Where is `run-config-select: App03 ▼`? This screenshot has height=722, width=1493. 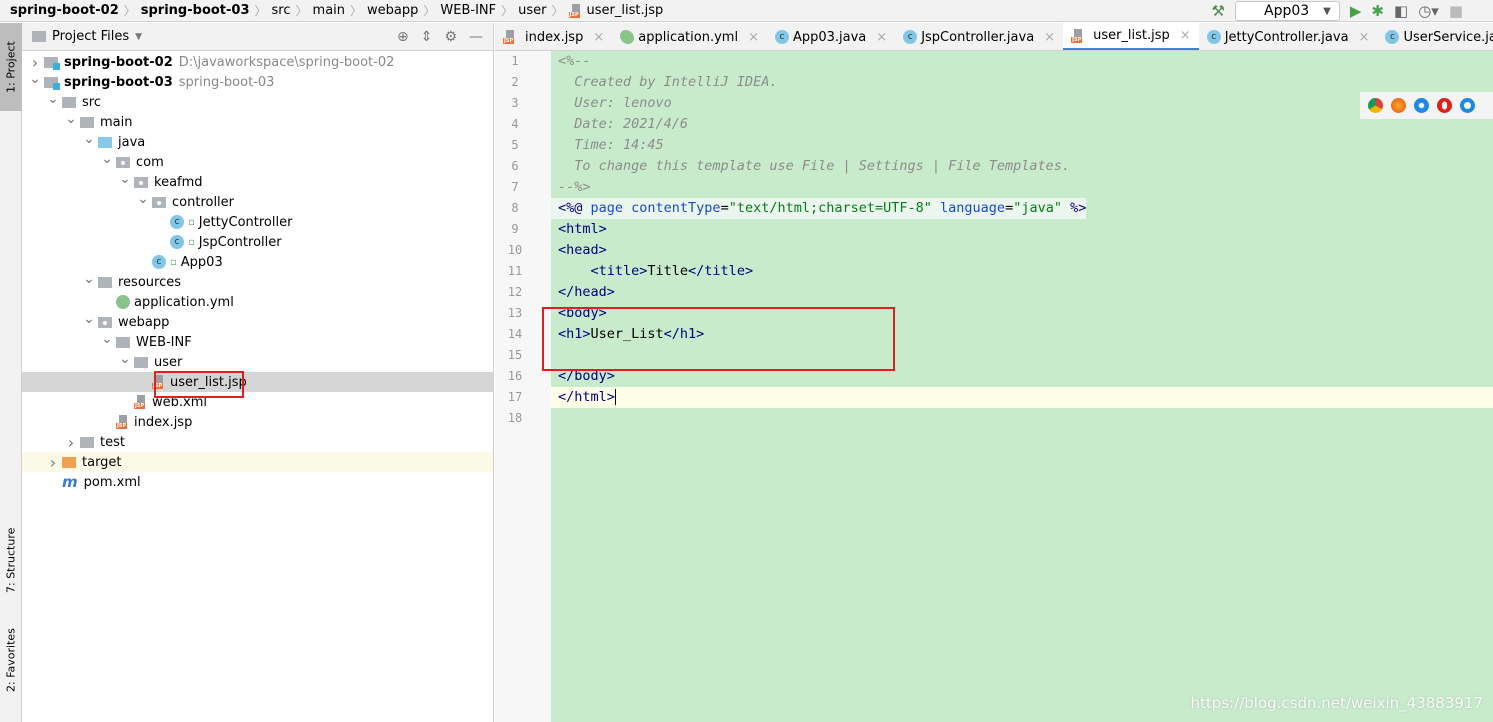
run-config-select: App03 ▼ is located at coordinates (1287, 11).